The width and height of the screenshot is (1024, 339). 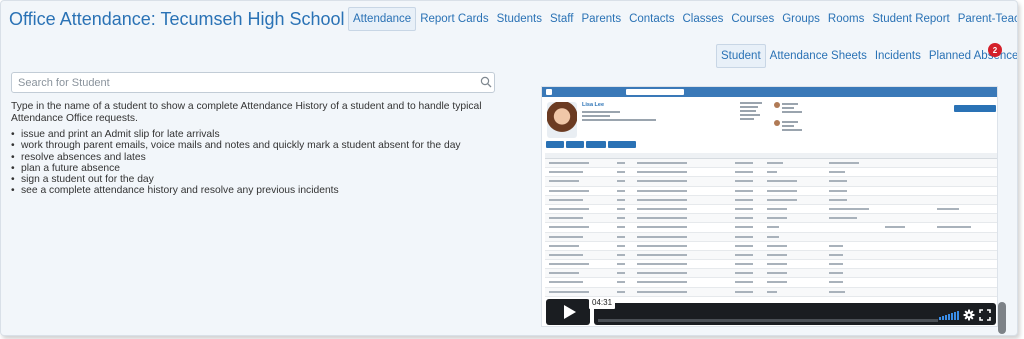 What do you see at coordinates (519, 19) in the screenshot?
I see `tab-students: Students` at bounding box center [519, 19].